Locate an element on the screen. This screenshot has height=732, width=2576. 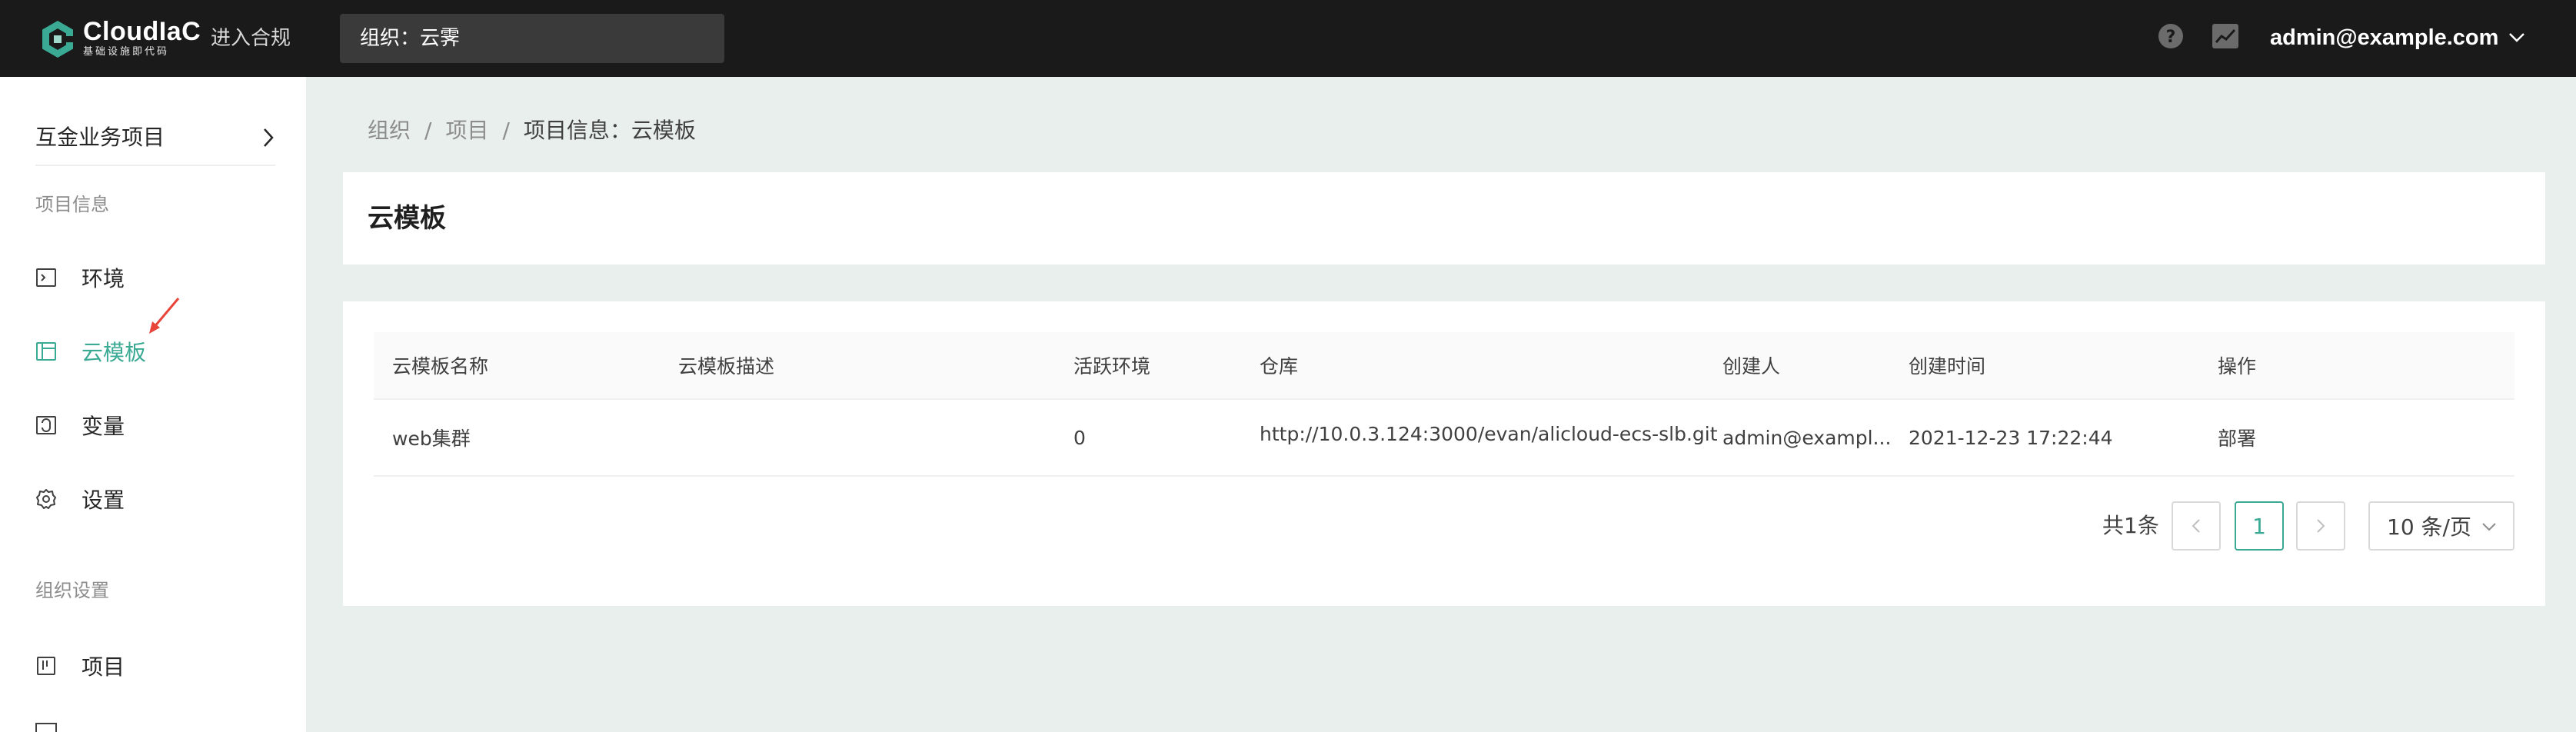
layout-icon is located at coordinates (46, 351).